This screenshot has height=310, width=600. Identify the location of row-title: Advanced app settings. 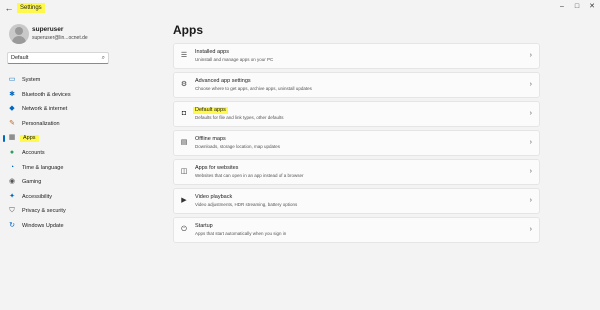
(223, 81).